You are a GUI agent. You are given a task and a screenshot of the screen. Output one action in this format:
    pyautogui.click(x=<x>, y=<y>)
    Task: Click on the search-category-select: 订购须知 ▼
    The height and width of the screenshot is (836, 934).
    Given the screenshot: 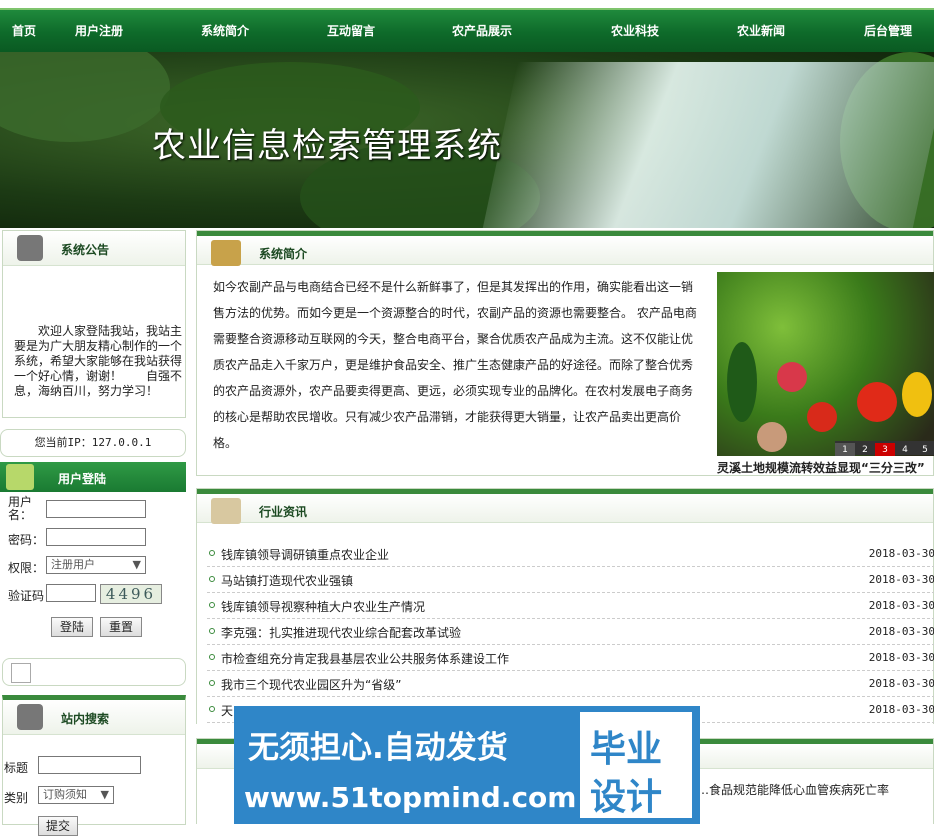 What is the action you would take?
    pyautogui.click(x=76, y=795)
    